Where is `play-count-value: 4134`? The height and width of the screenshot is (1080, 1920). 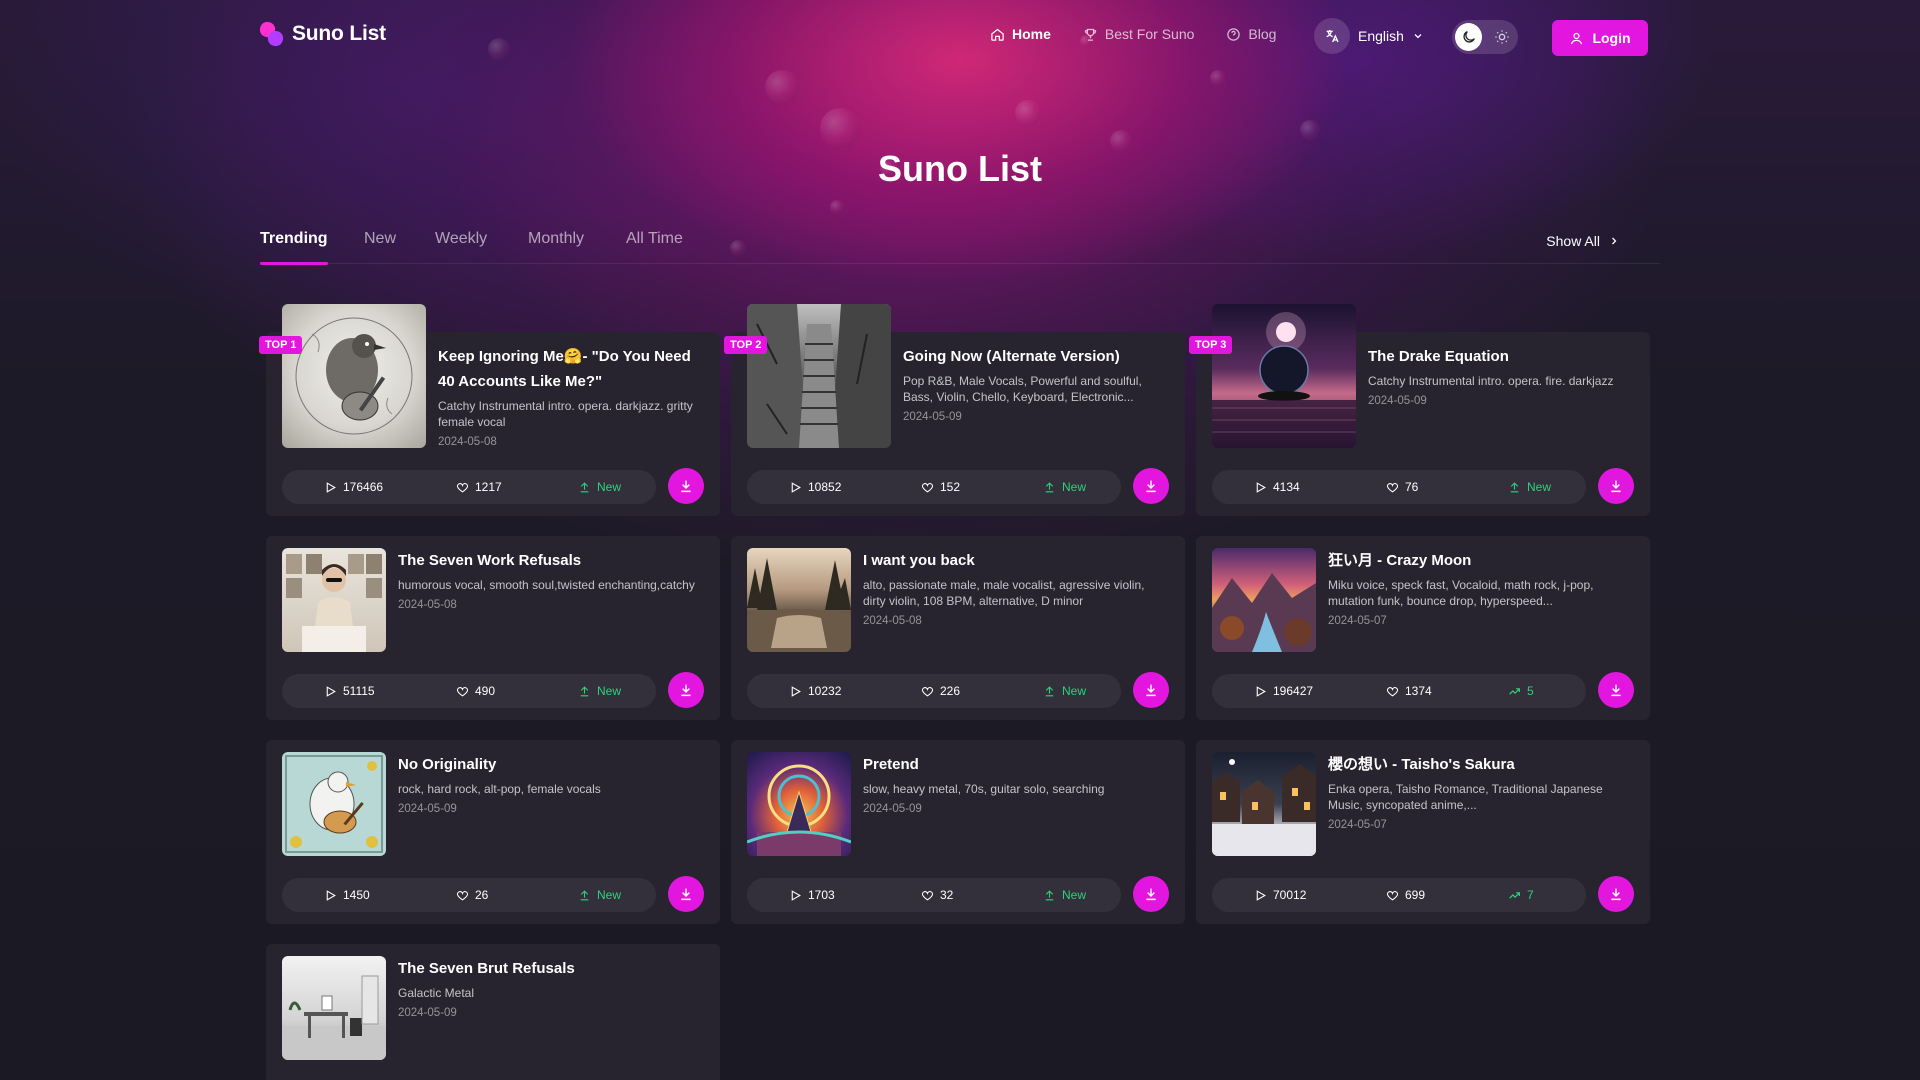 play-count-value: 4134 is located at coordinates (1286, 487).